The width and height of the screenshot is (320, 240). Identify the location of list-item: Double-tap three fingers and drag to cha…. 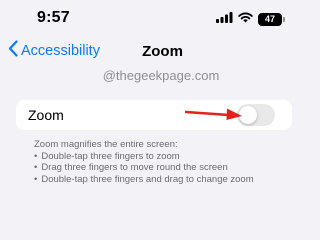
(143, 180).